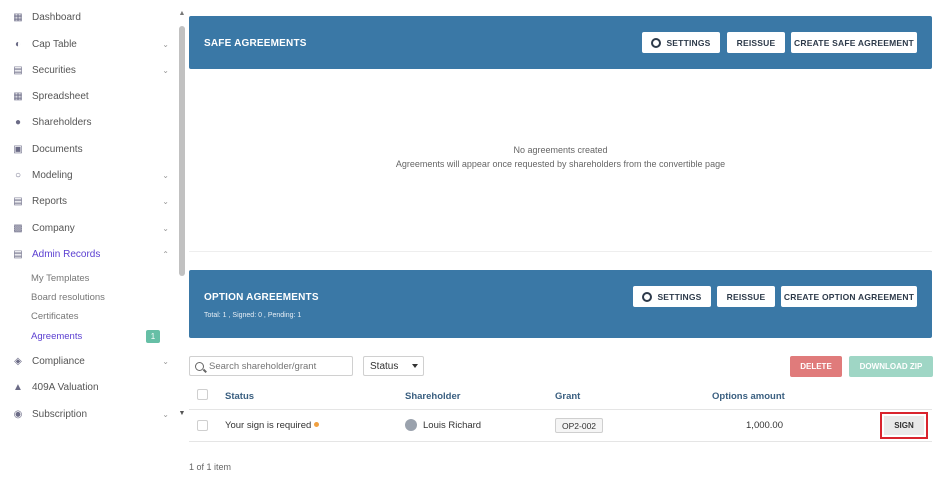 The image size is (940, 480). I want to click on sign-button: SIGN, so click(904, 425).